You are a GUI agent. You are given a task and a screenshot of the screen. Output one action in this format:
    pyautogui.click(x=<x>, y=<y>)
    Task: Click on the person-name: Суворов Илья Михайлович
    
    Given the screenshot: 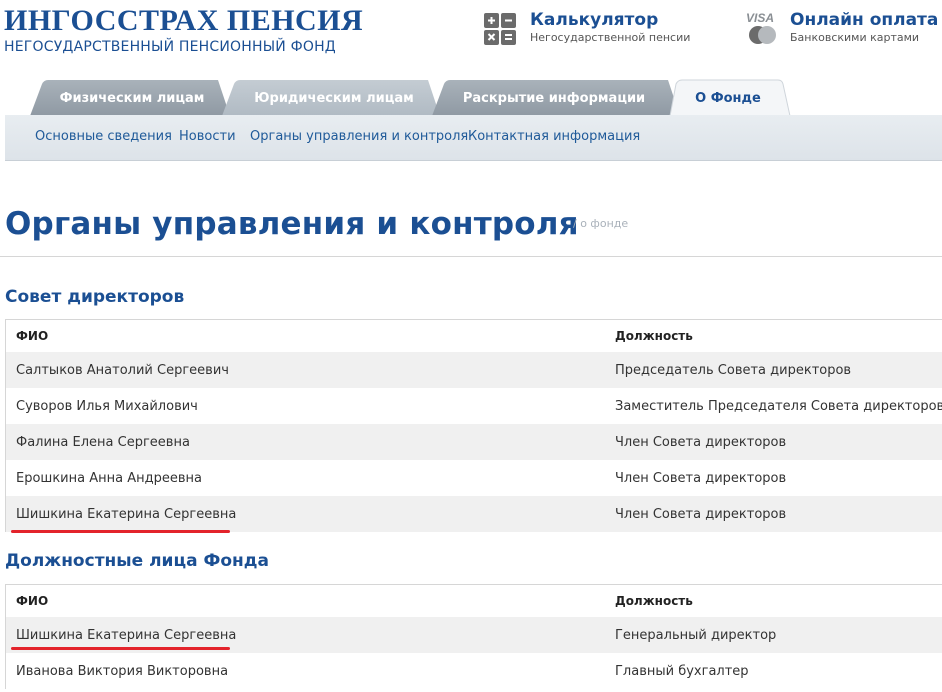 What is the action you would take?
    pyautogui.click(x=107, y=406)
    